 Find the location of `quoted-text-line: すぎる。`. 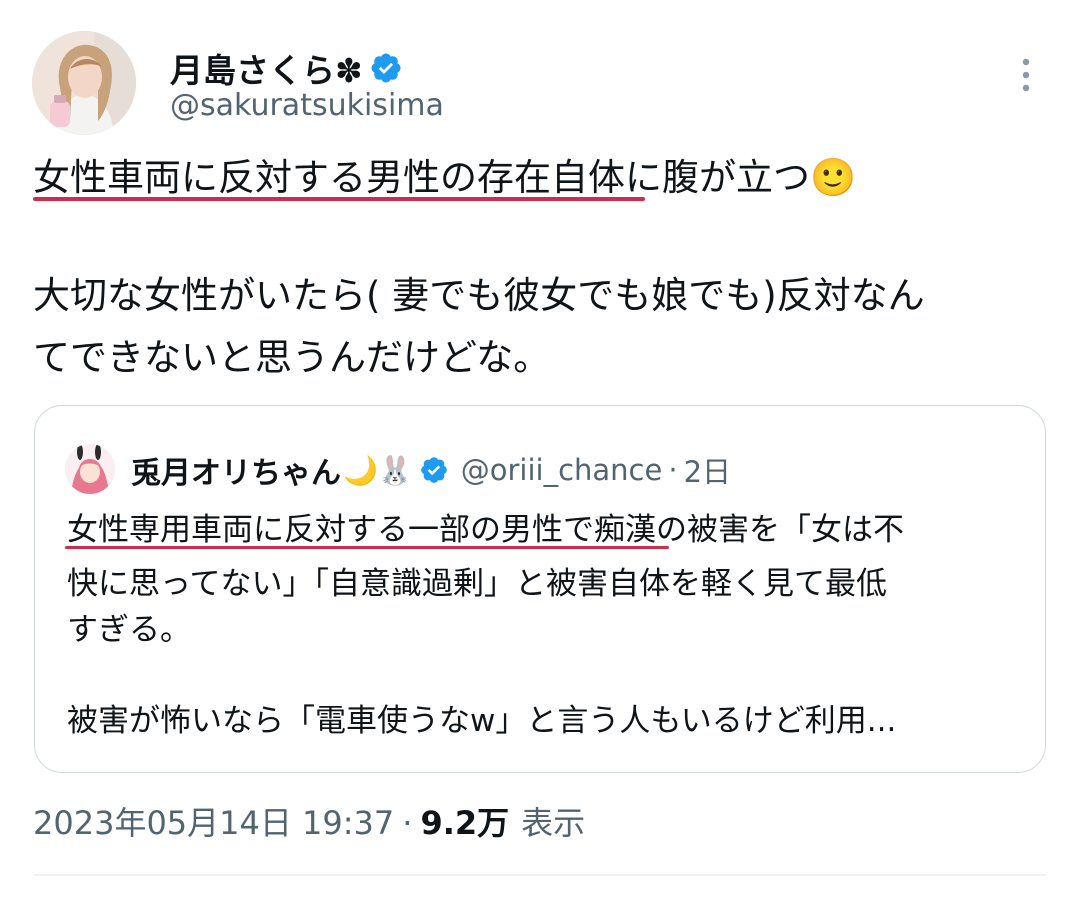

quoted-text-line: すぎる。 is located at coordinates (129, 630).